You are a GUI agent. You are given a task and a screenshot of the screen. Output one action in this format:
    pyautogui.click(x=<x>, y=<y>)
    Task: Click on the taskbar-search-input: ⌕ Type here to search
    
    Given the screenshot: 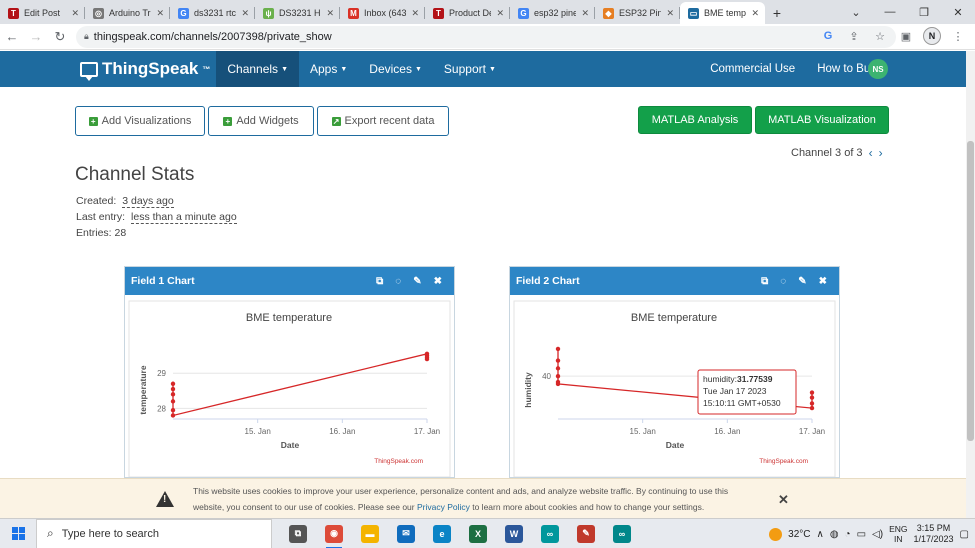 What is the action you would take?
    pyautogui.click(x=154, y=533)
    